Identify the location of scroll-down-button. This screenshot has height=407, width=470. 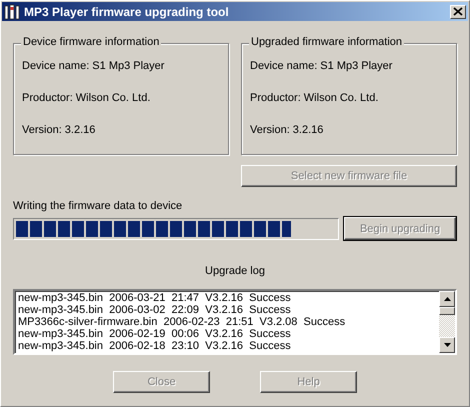
(447, 345).